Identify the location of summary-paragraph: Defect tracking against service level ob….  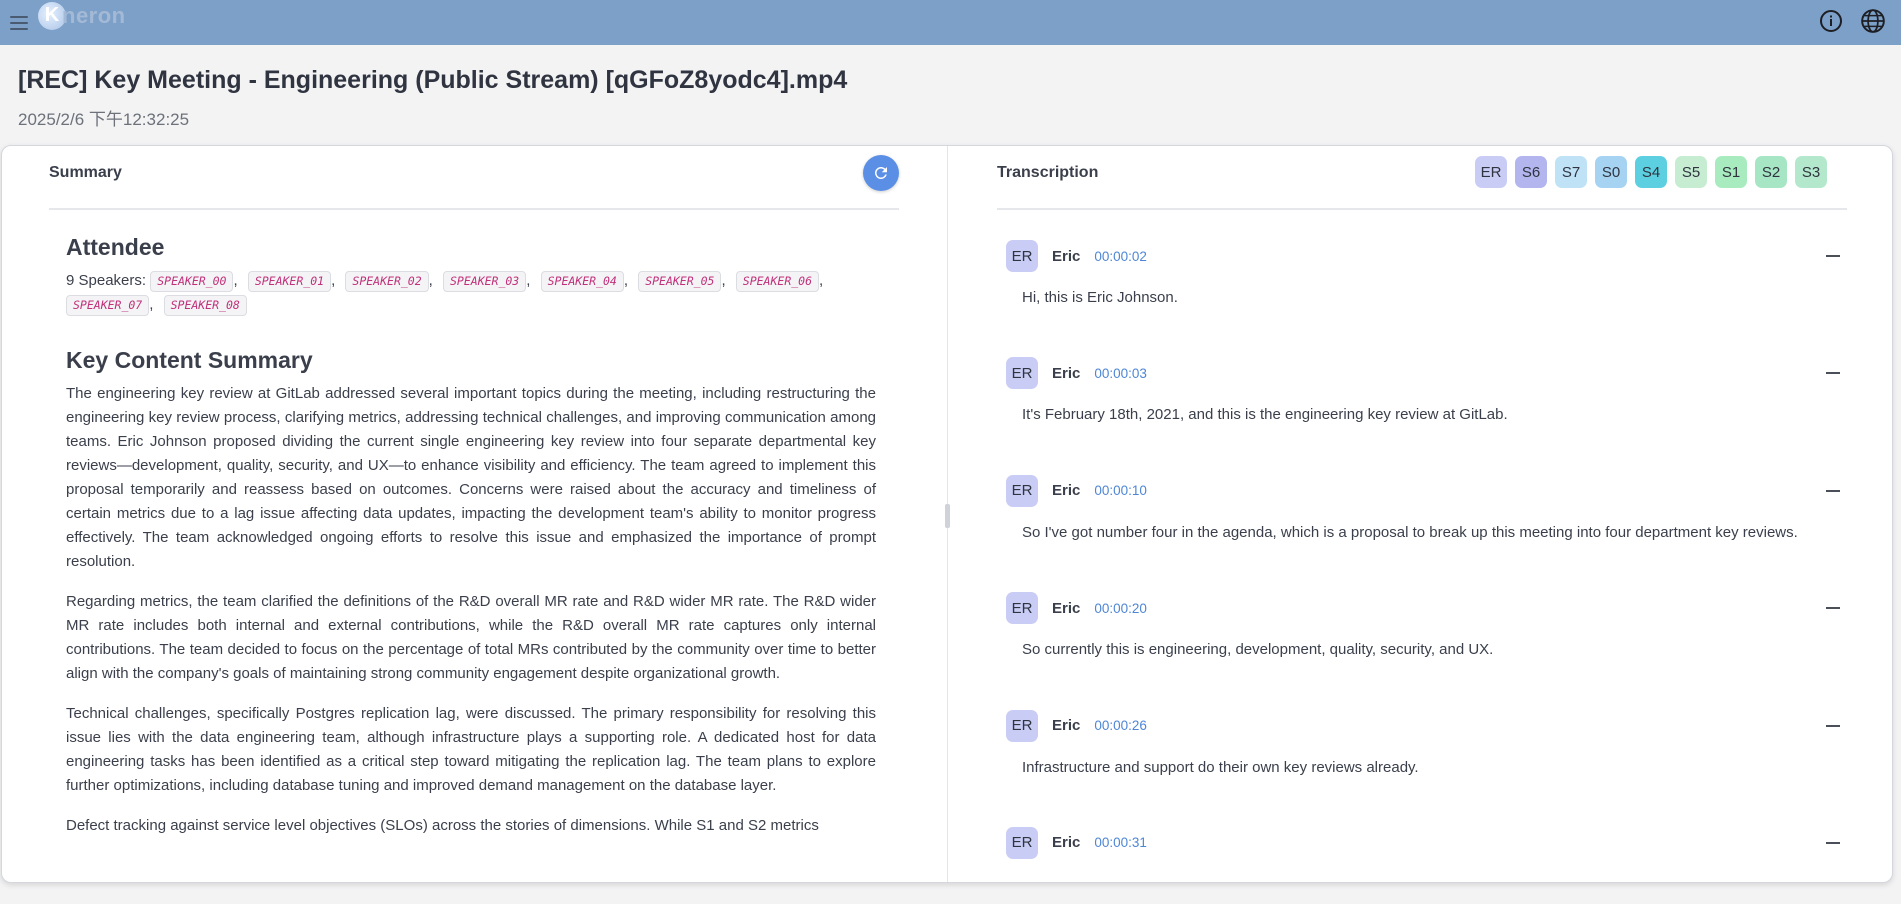
(442, 825).